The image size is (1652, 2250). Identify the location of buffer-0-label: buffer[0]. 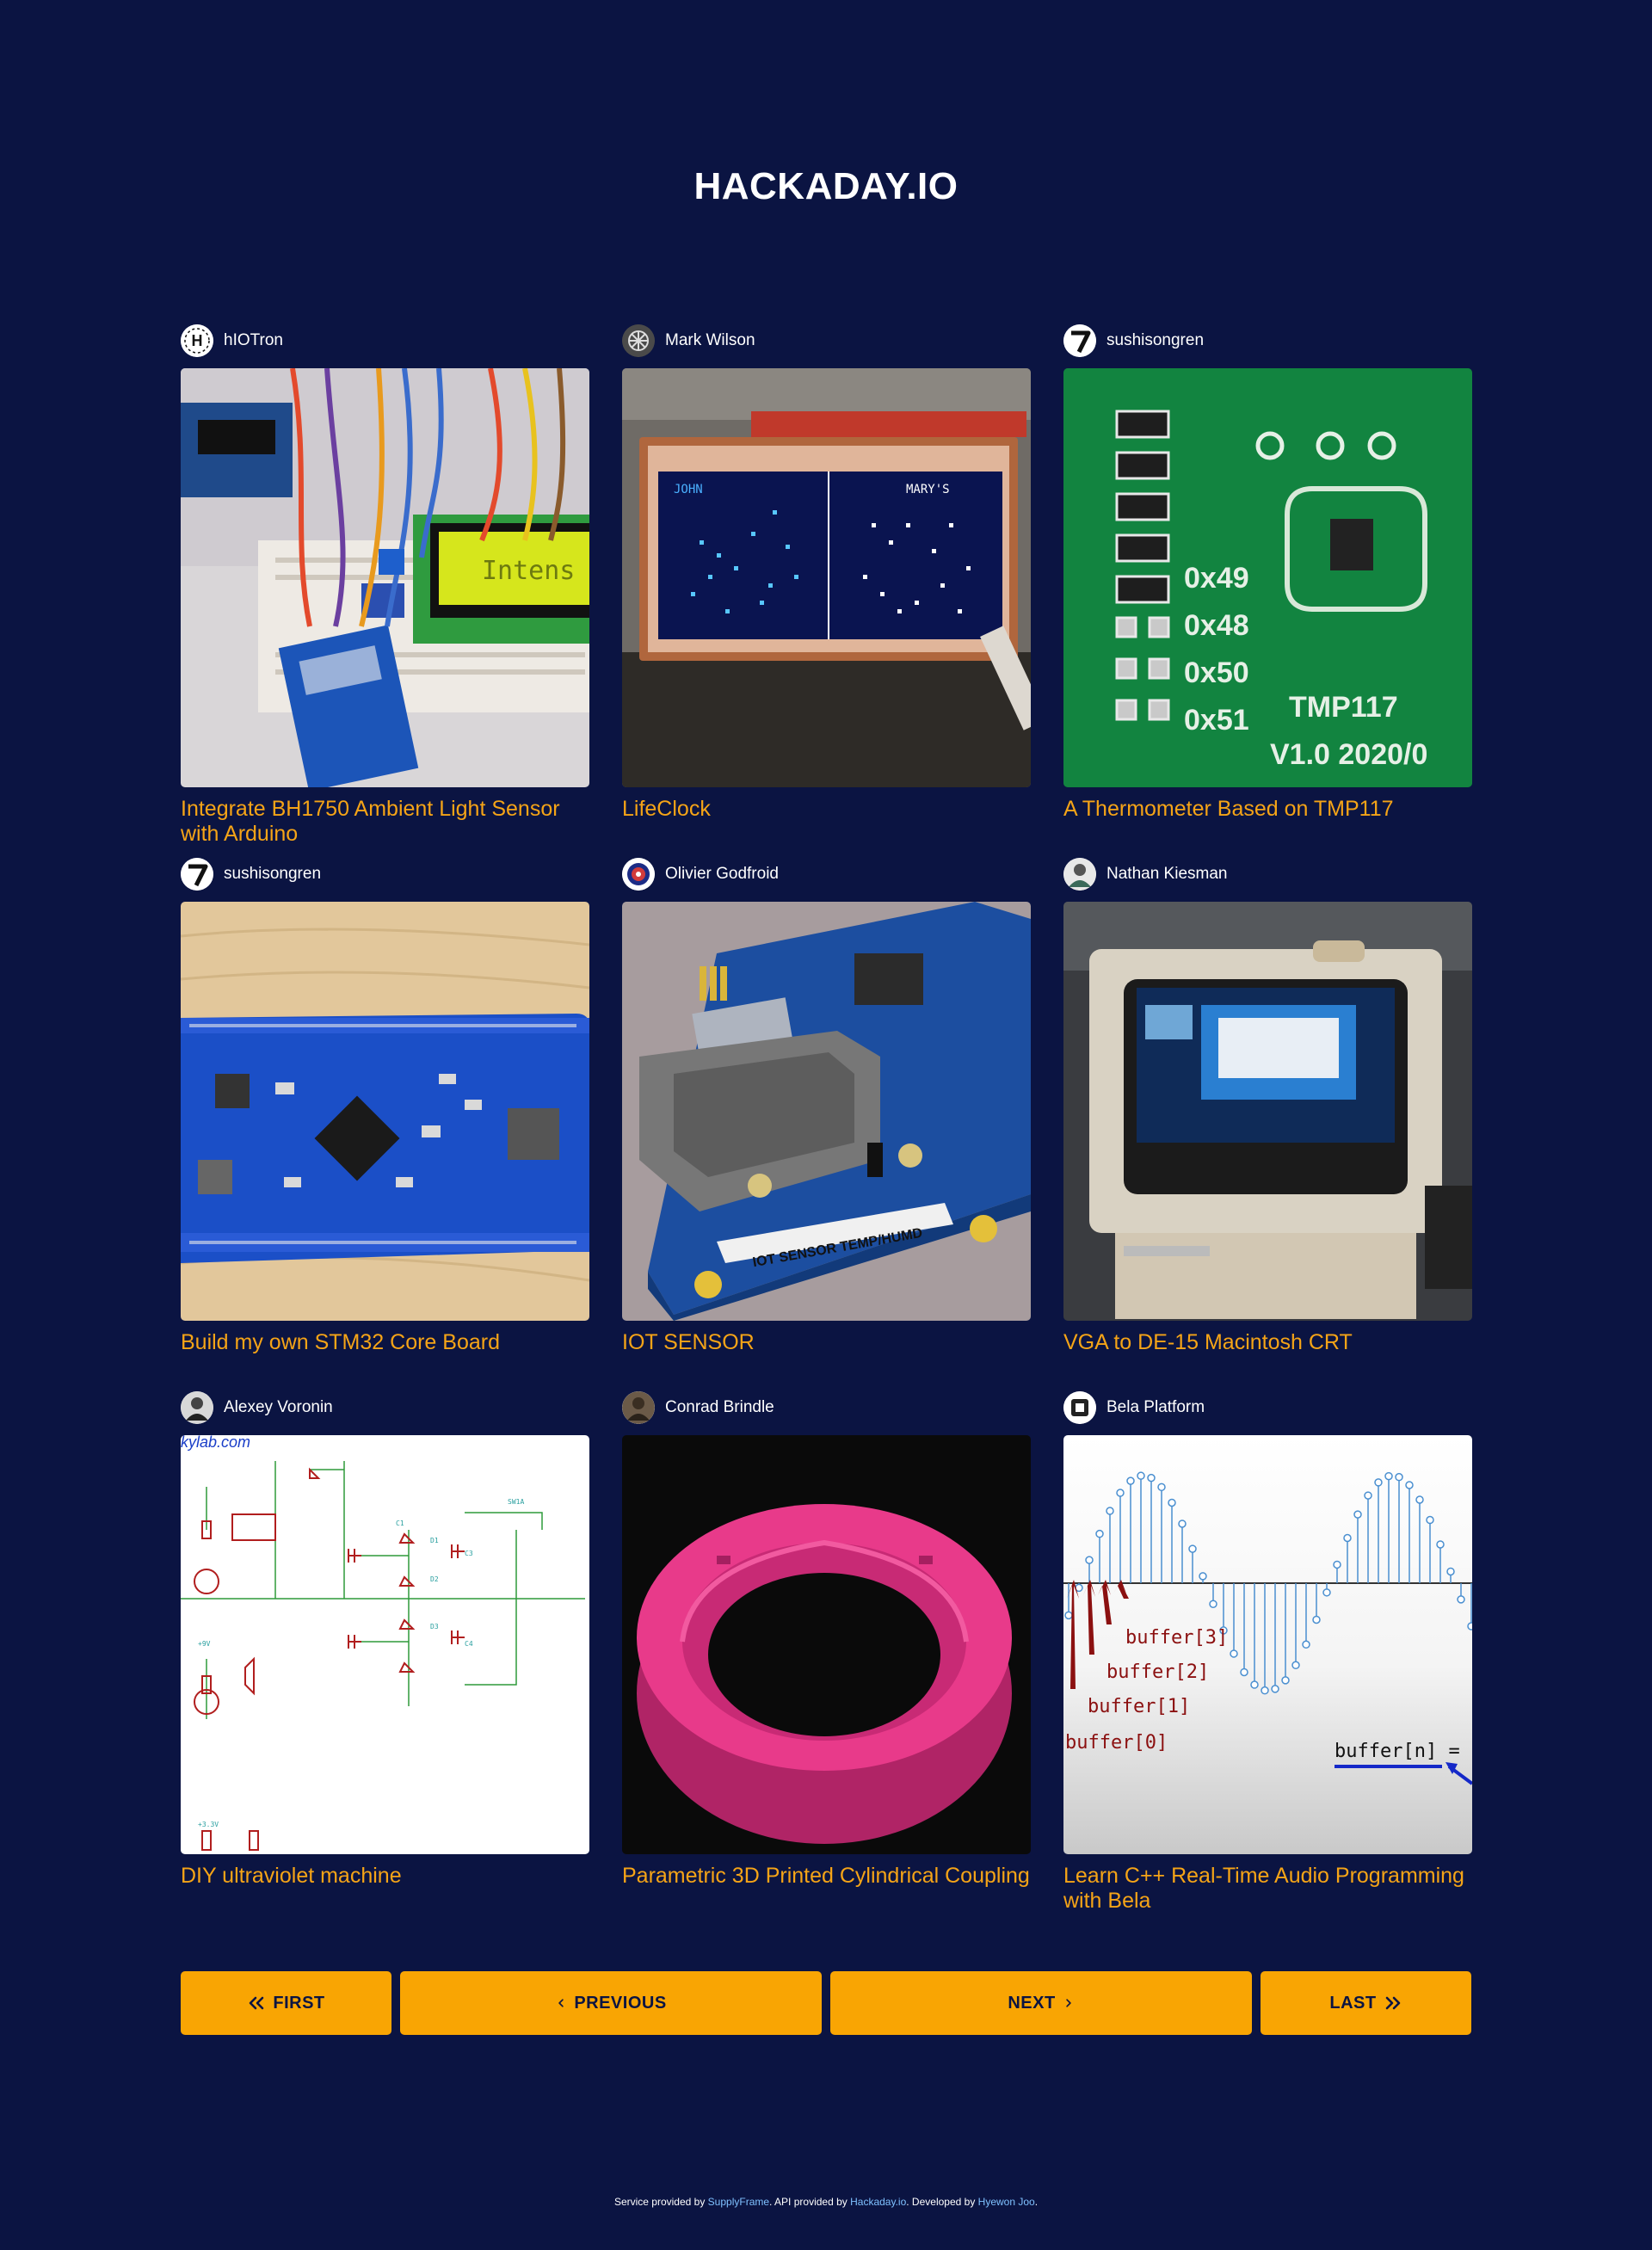
(1116, 1743).